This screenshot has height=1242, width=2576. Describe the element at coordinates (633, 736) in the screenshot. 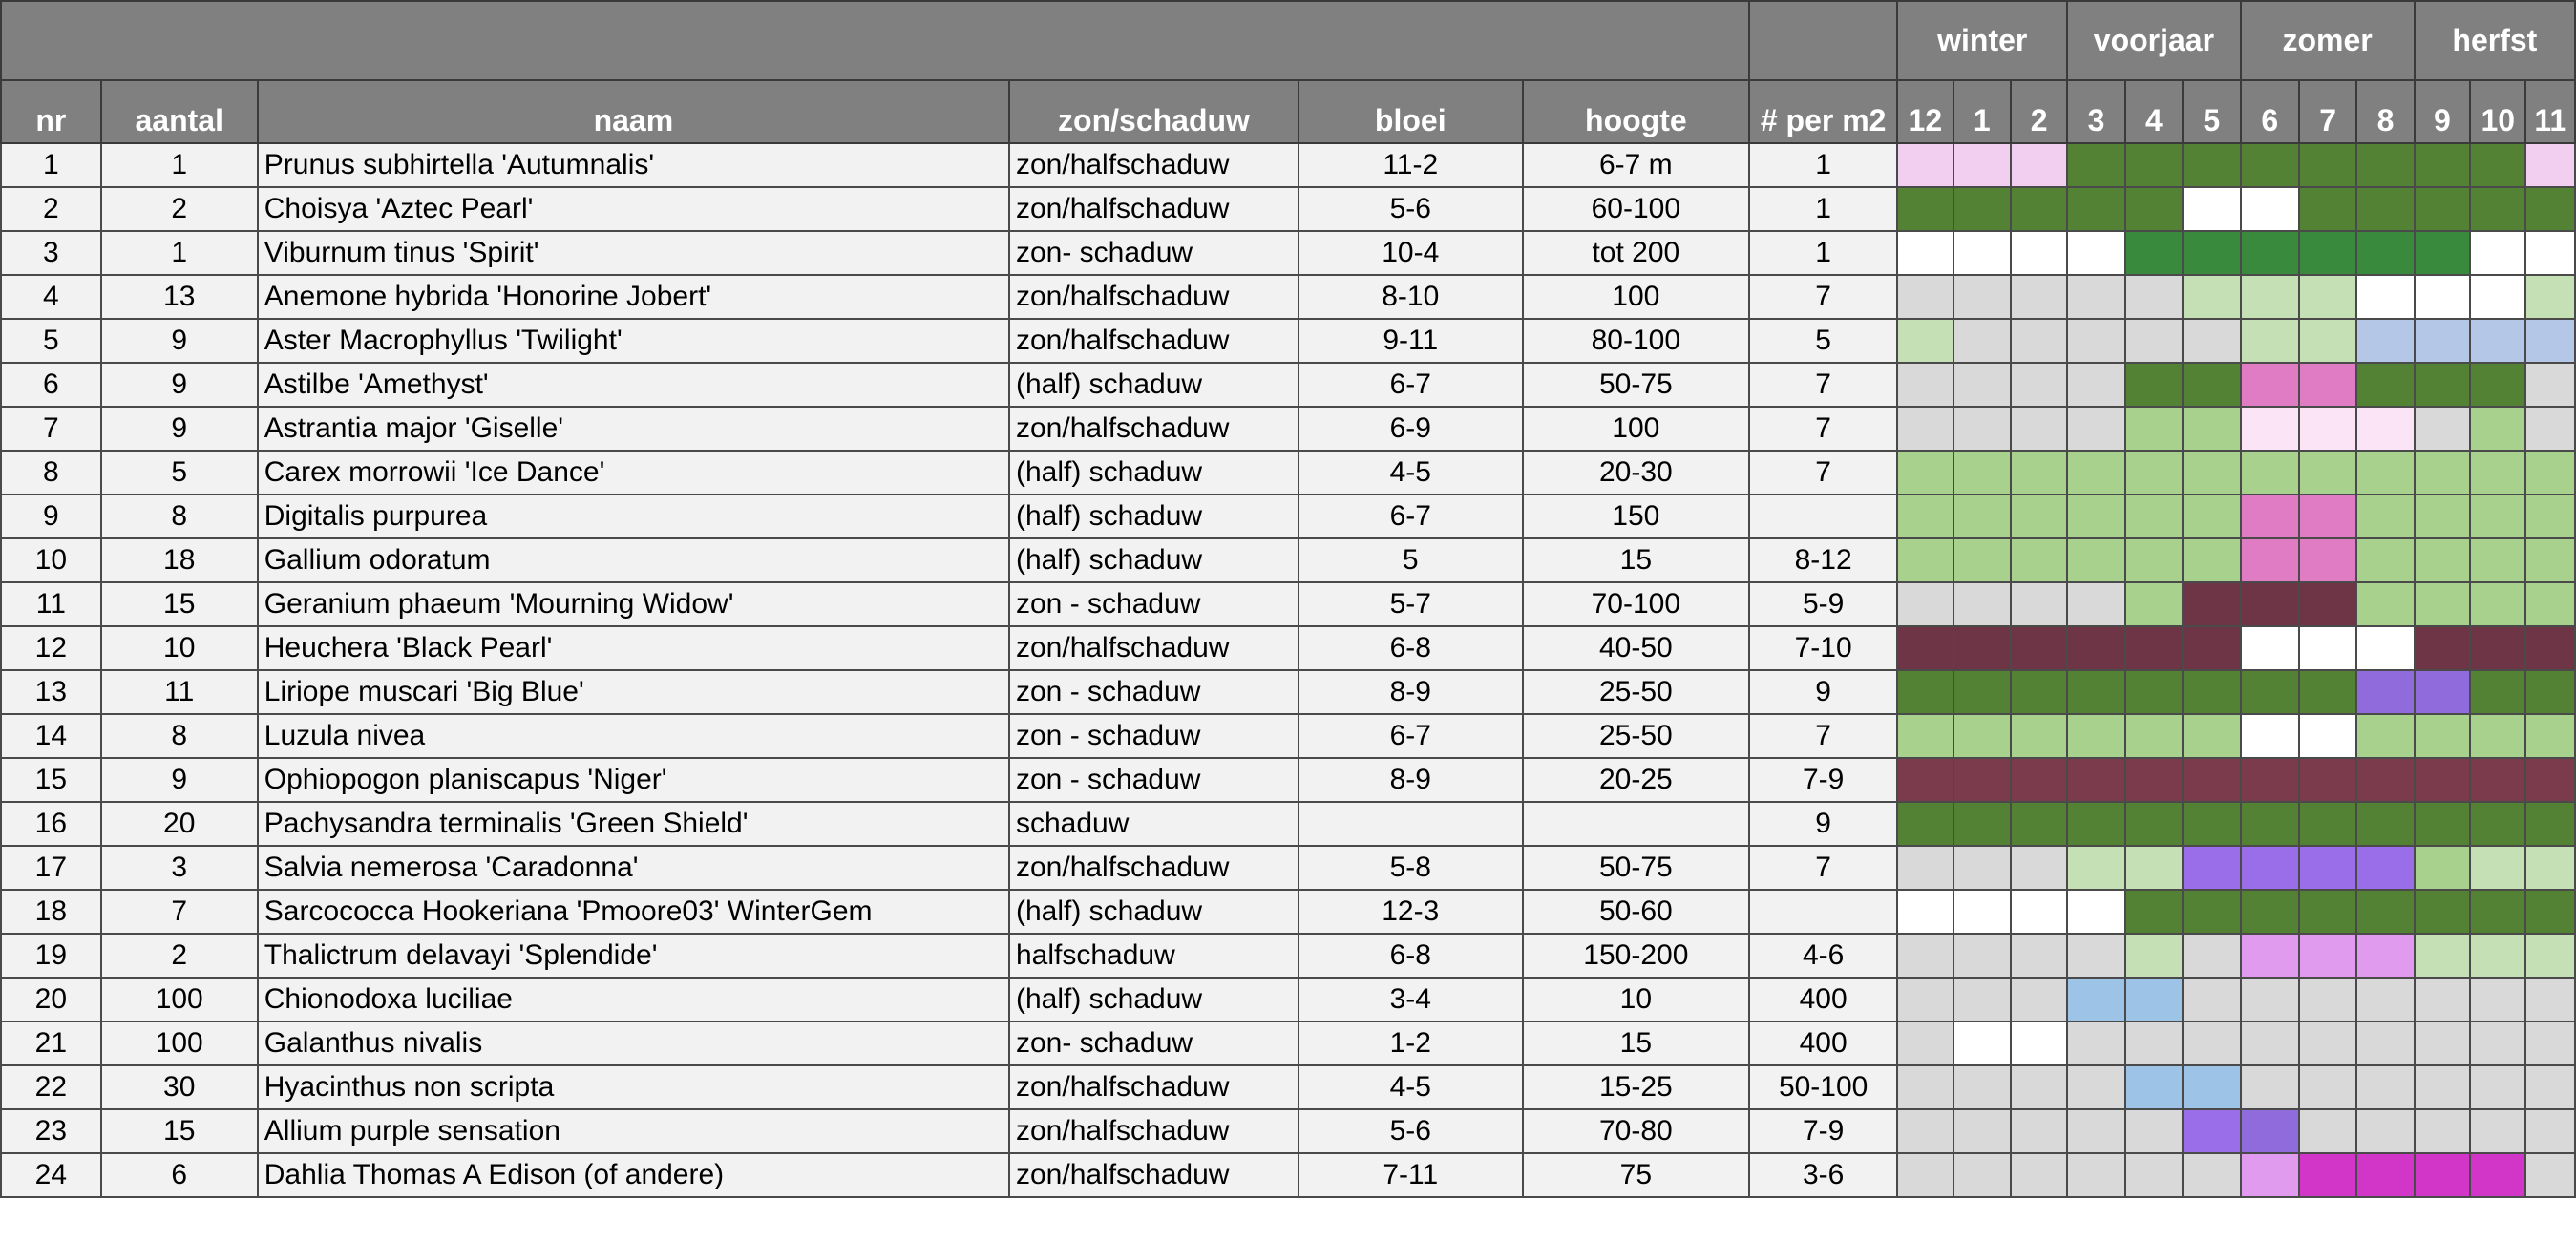

I see `cell-naam: Luzula nivea` at that location.